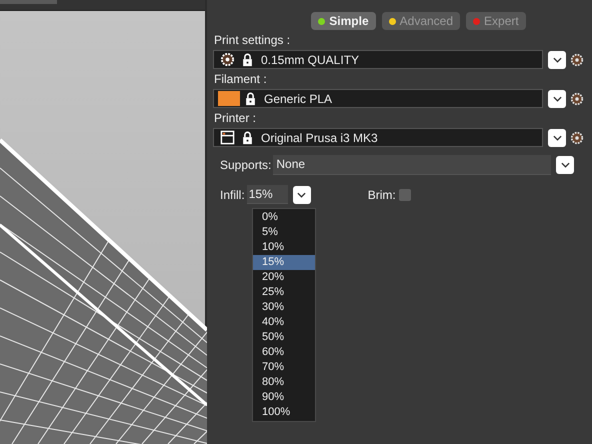 The height and width of the screenshot is (444, 592). What do you see at coordinates (382, 195) in the screenshot?
I see `brim-label: Brim:` at bounding box center [382, 195].